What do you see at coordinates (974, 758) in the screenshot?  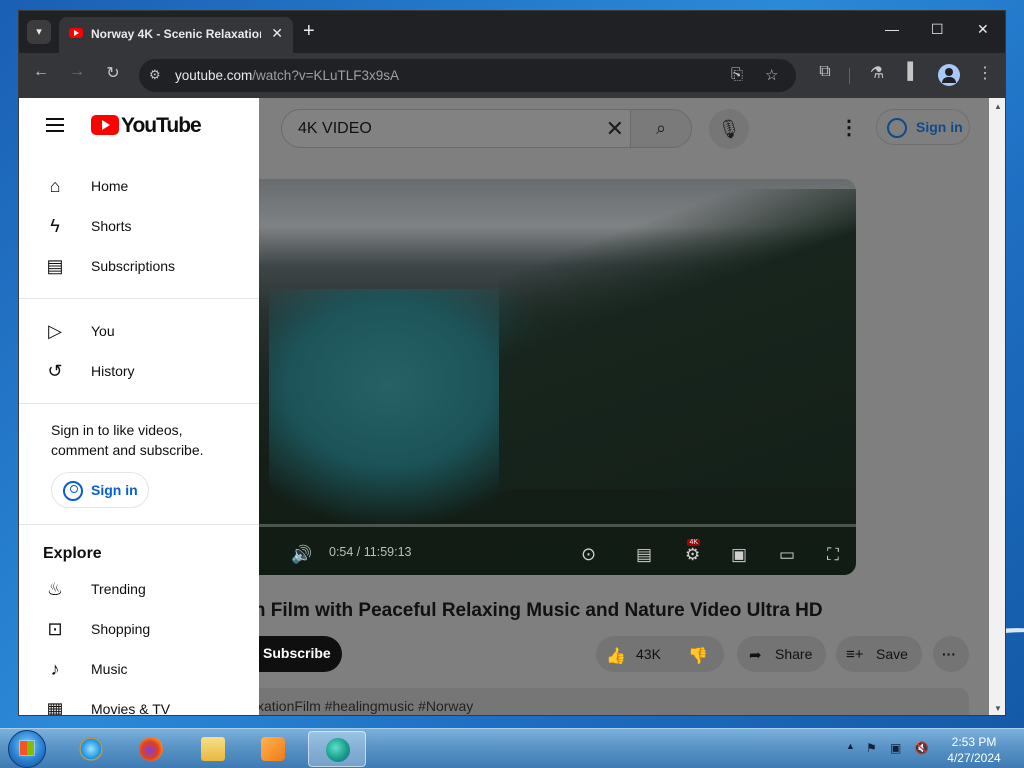 I see `clock-date: 4/27/2024` at bounding box center [974, 758].